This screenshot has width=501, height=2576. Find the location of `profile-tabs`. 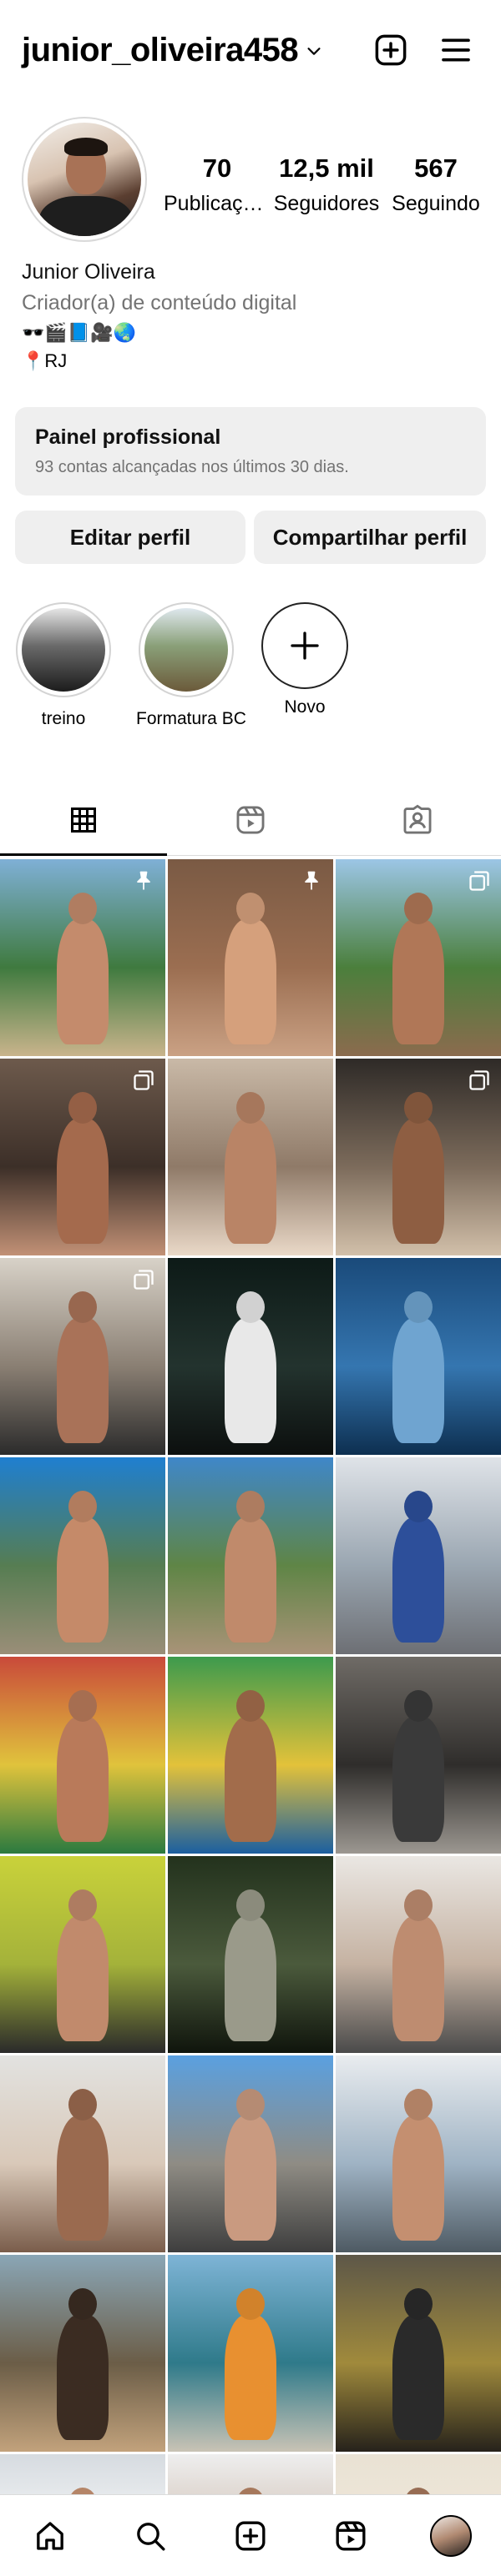

profile-tabs is located at coordinates (250, 820).